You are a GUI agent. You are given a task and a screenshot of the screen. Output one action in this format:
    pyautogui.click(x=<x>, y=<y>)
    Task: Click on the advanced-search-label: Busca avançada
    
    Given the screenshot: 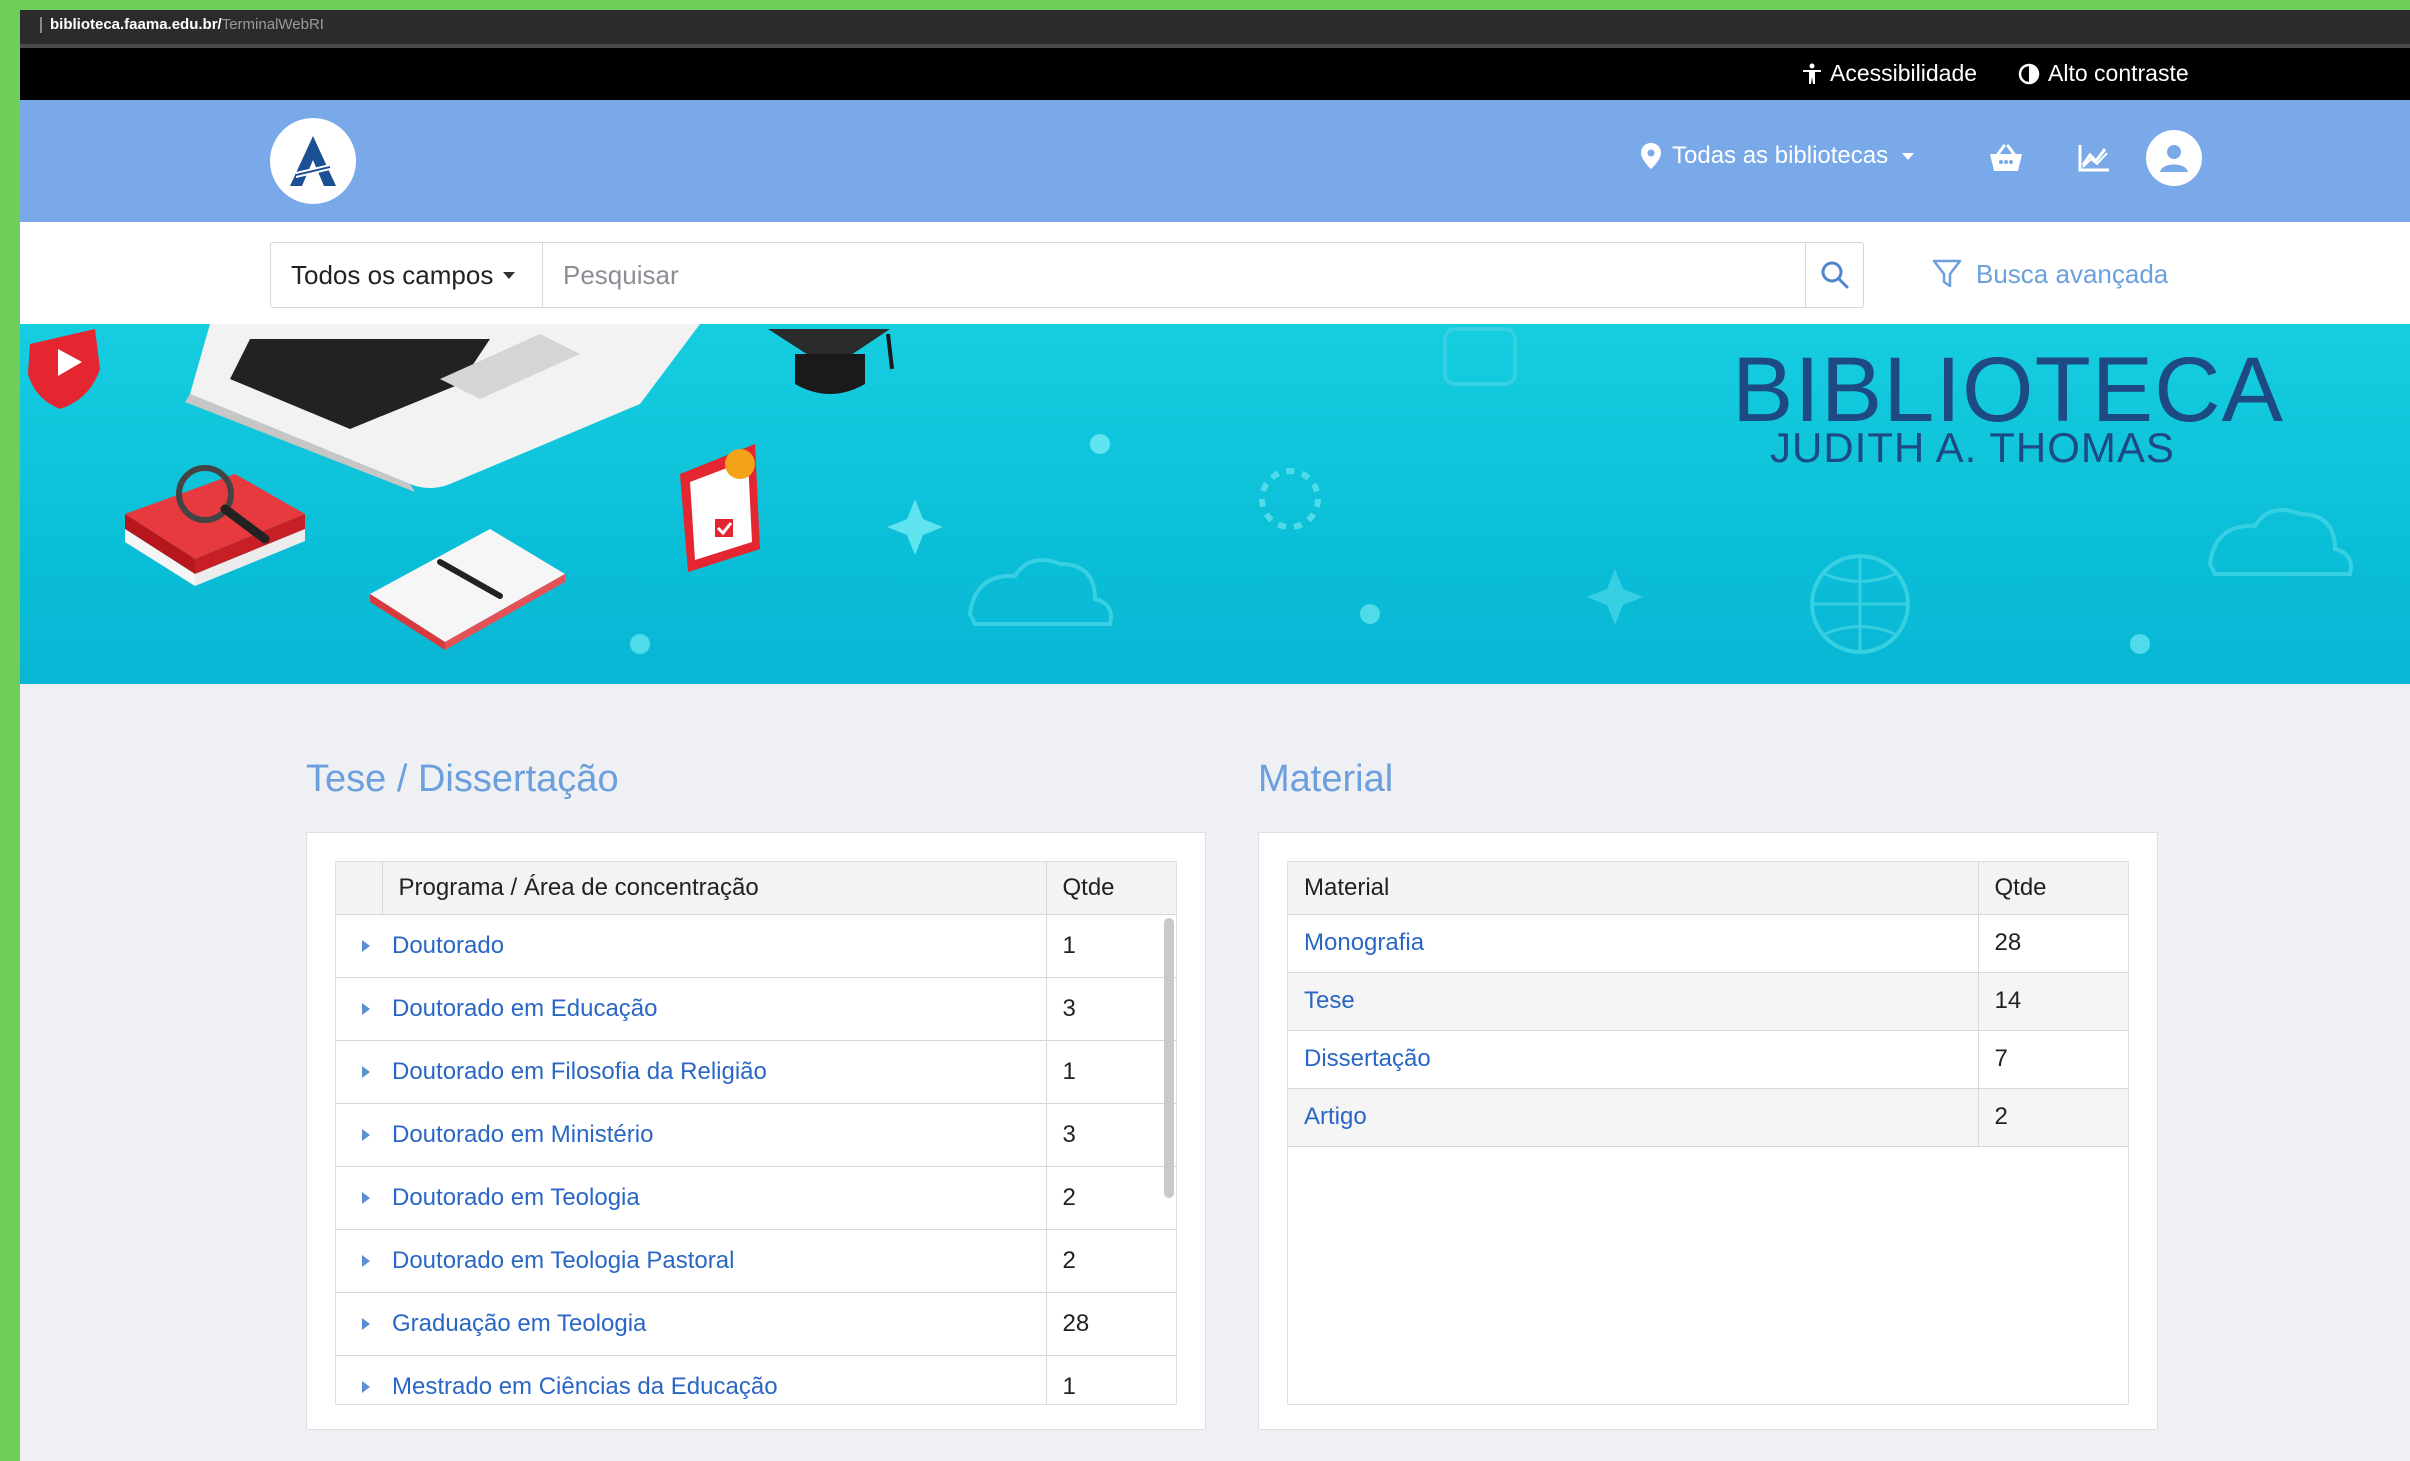 What is the action you would take?
    pyautogui.click(x=2072, y=273)
    